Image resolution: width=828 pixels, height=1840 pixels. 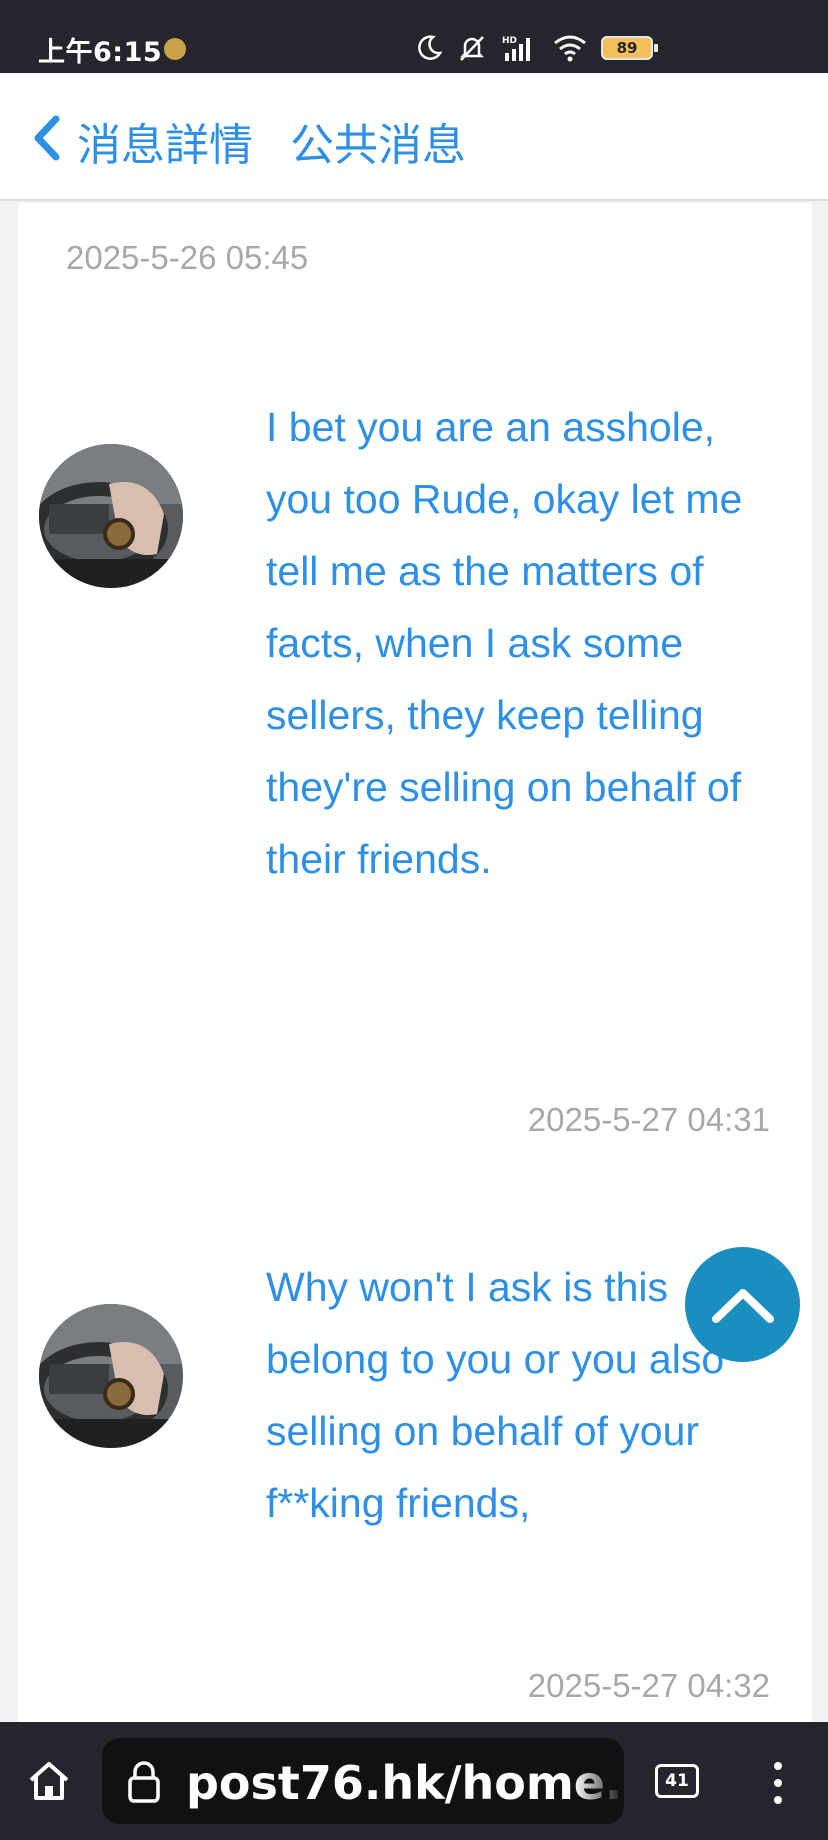 I want to click on address-bar: post76.hk/home.php, so click(x=363, y=1781).